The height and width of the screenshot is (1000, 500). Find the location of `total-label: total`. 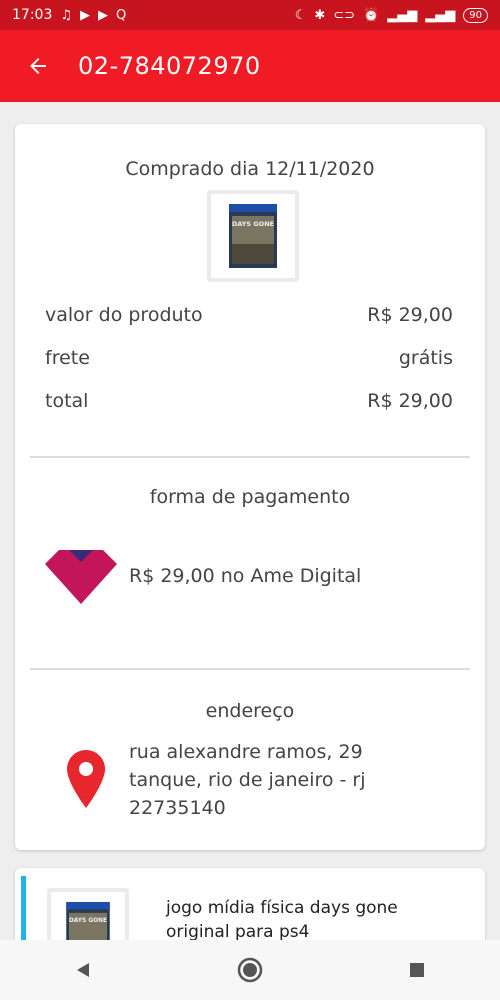

total-label: total is located at coordinates (67, 401).